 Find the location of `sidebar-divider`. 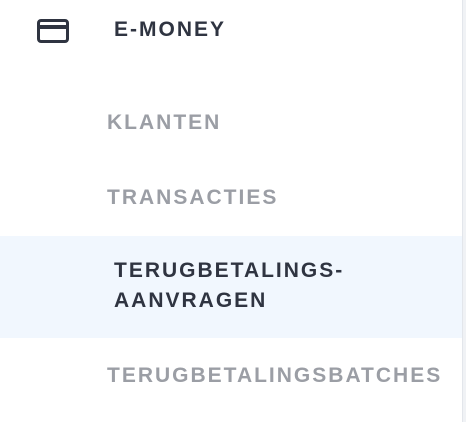

sidebar-divider is located at coordinates (464, 211).